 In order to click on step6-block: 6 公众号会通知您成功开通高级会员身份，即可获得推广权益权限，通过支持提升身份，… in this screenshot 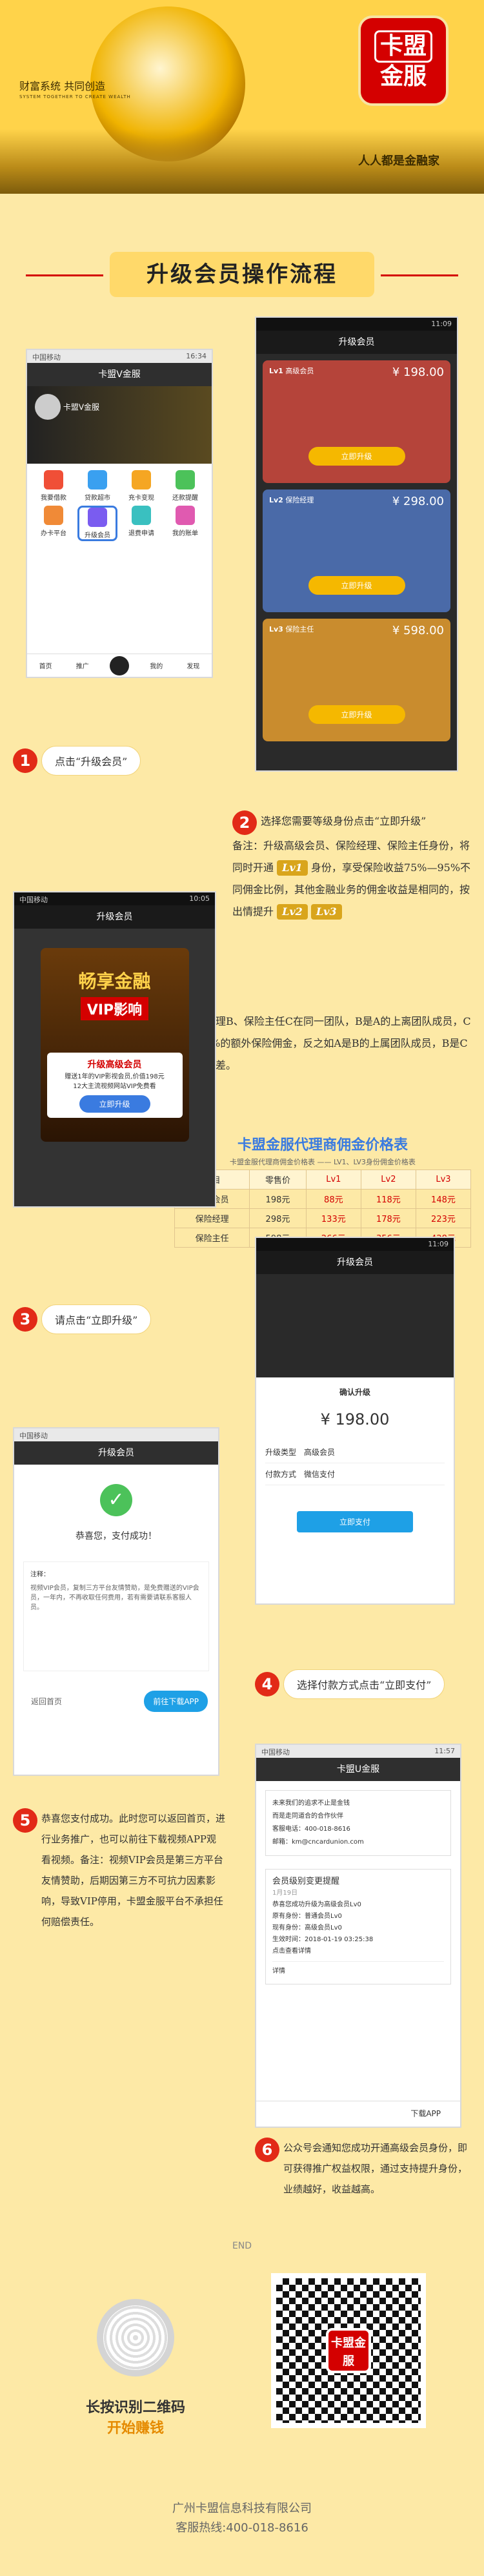, I will do `click(363, 2169)`.